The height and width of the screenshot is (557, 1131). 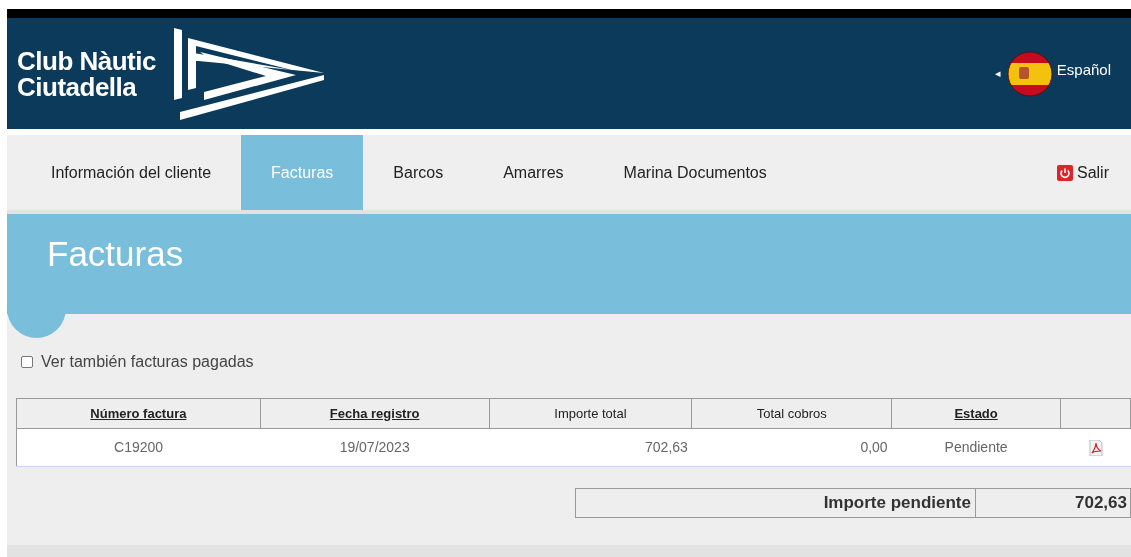 I want to click on logo-text: Club Nàutic, so click(x=86, y=60).